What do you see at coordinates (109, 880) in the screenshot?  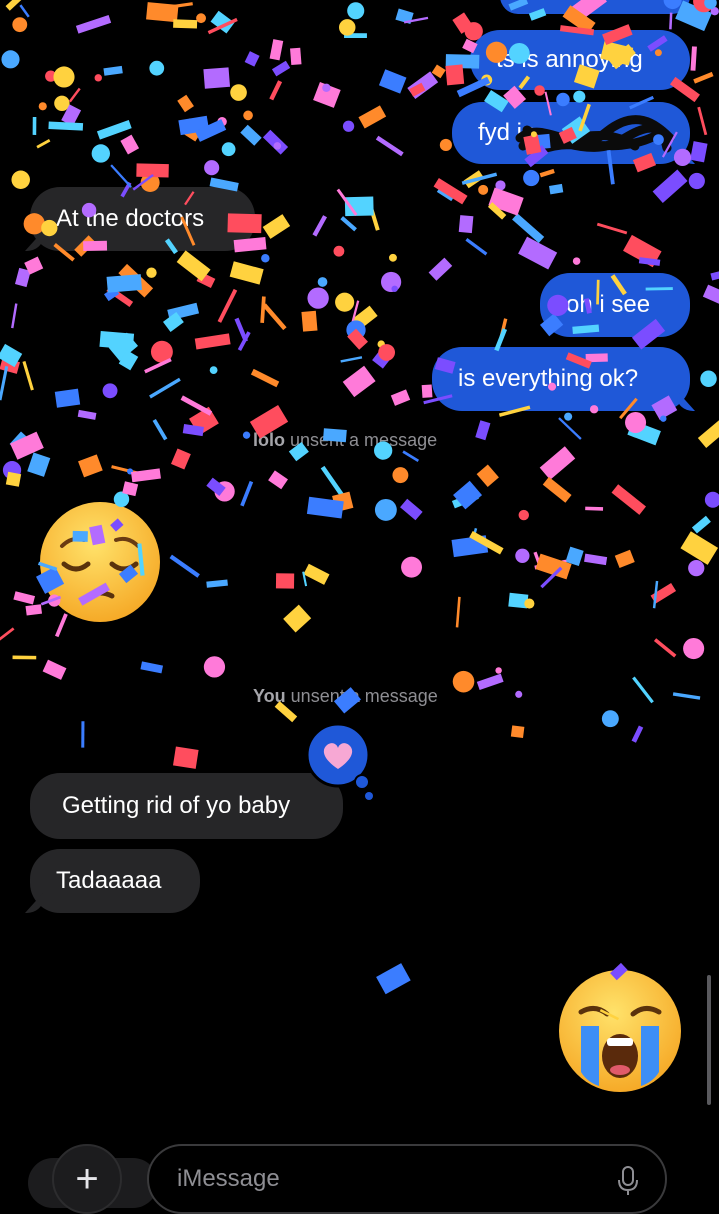 I see `message-text: Tadaaaaa` at bounding box center [109, 880].